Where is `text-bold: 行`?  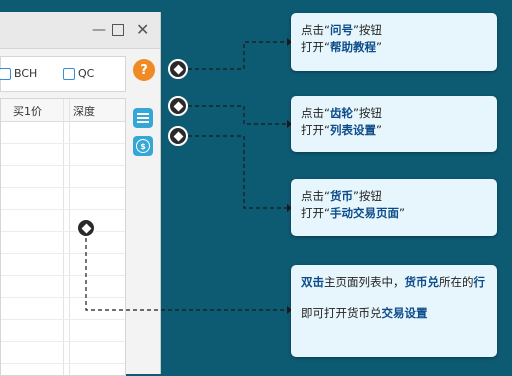 text-bold: 行 is located at coordinates (479, 282).